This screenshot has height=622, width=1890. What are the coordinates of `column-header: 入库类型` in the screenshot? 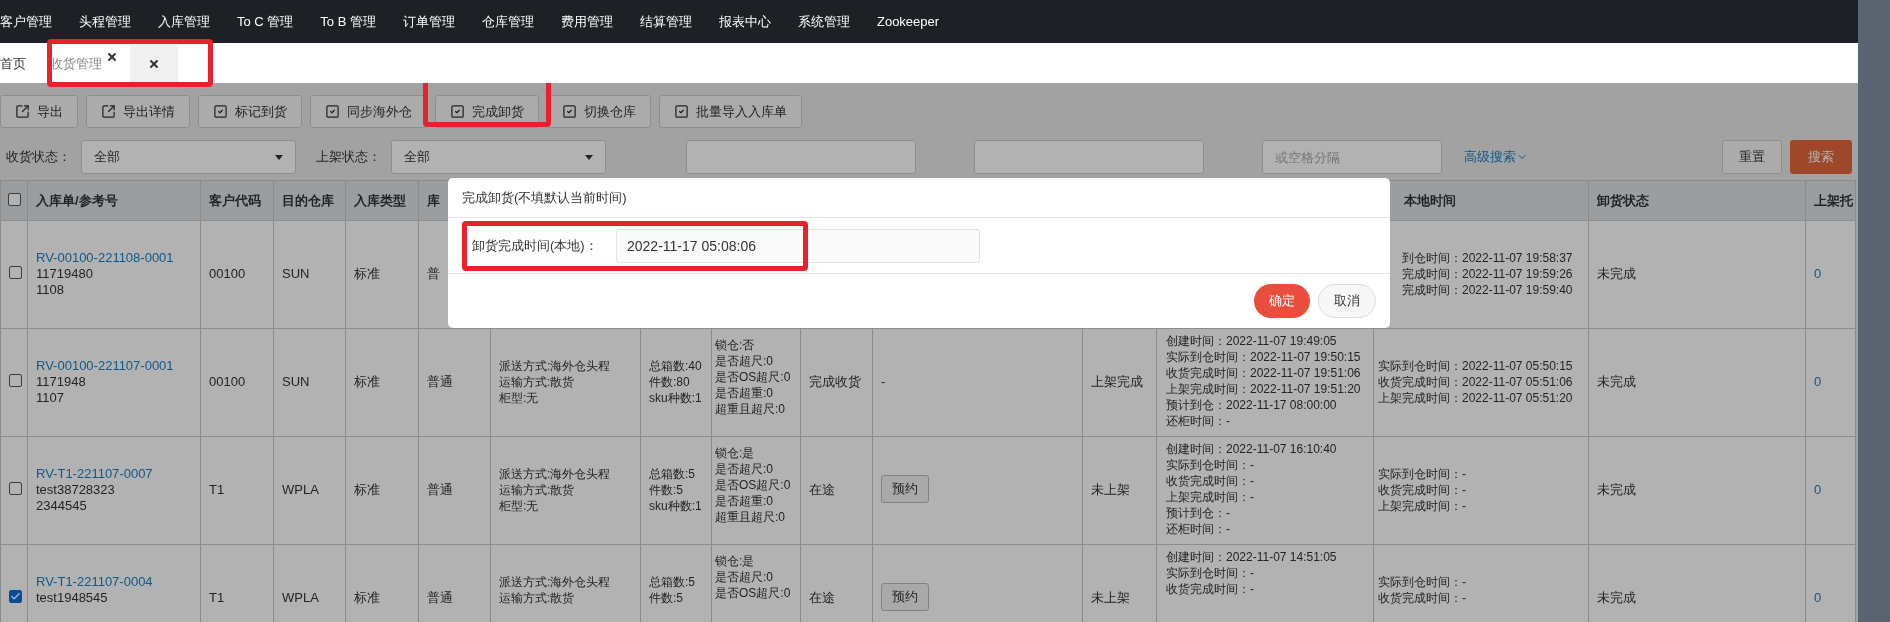 It's located at (382, 200).